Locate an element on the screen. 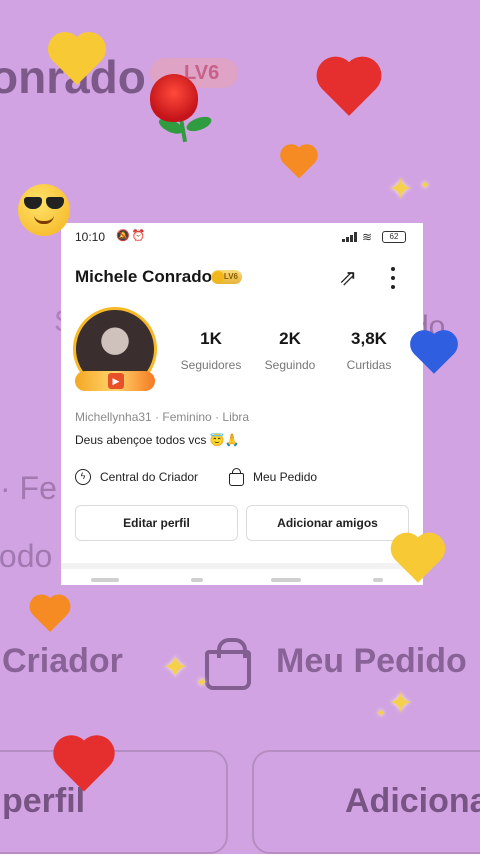  shopping-bag-icon is located at coordinates (236, 476).